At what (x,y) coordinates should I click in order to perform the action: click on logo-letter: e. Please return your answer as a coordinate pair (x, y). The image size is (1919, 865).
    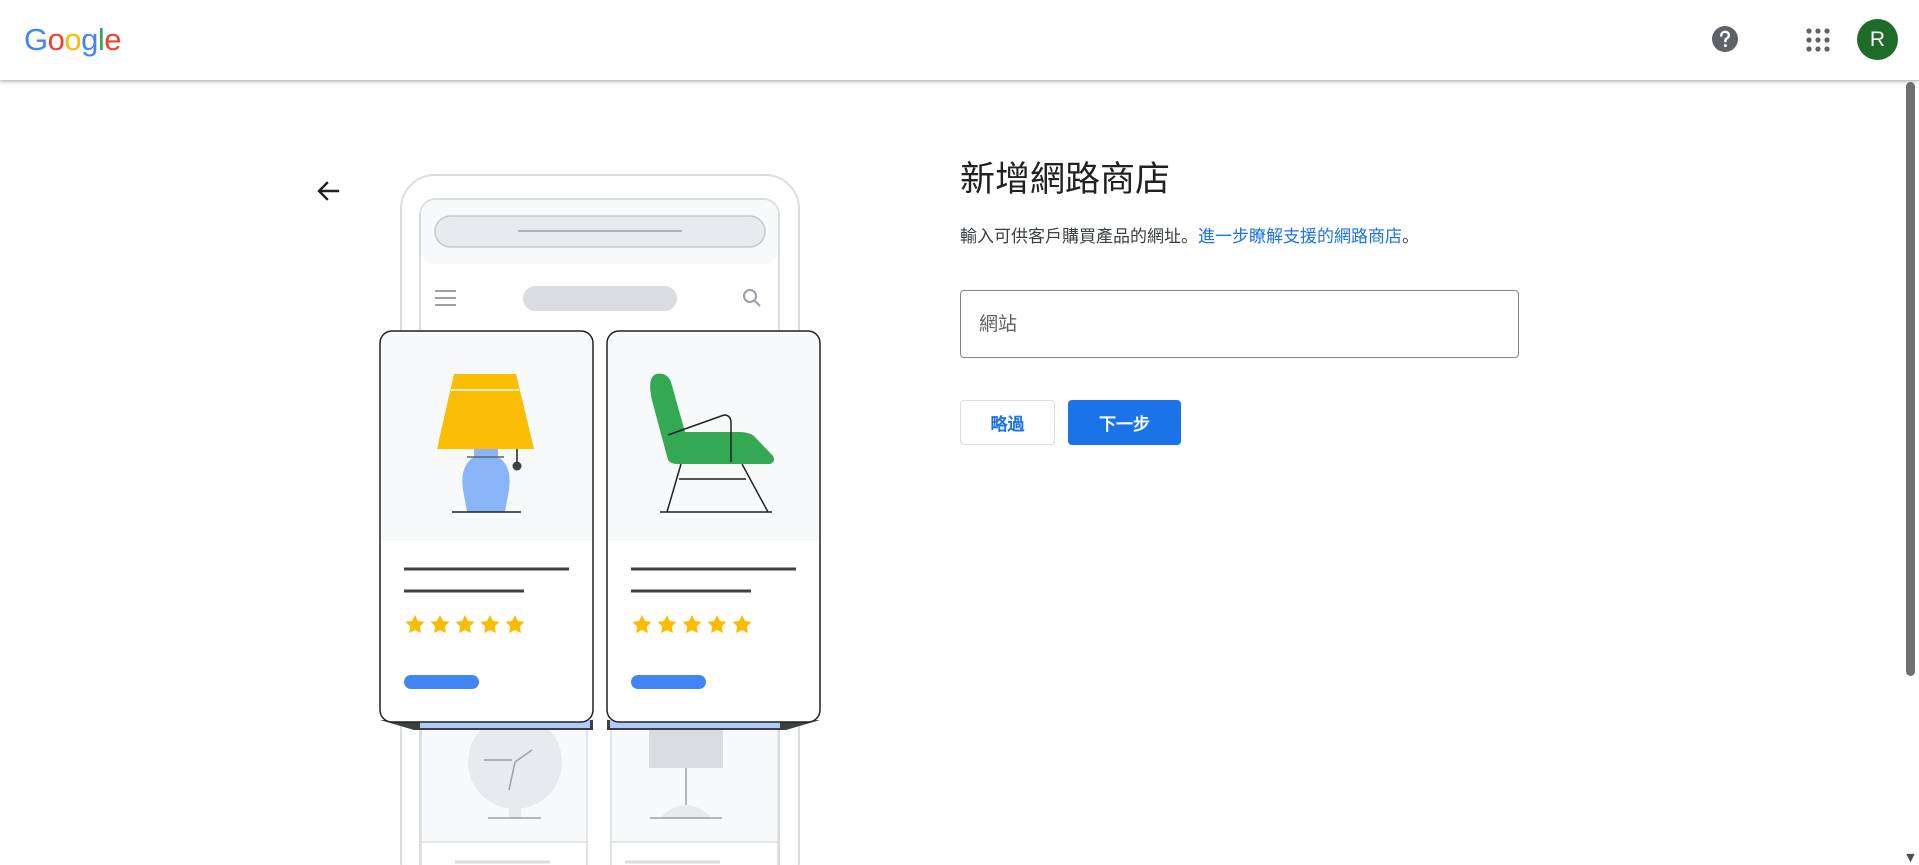
    Looking at the image, I should click on (113, 39).